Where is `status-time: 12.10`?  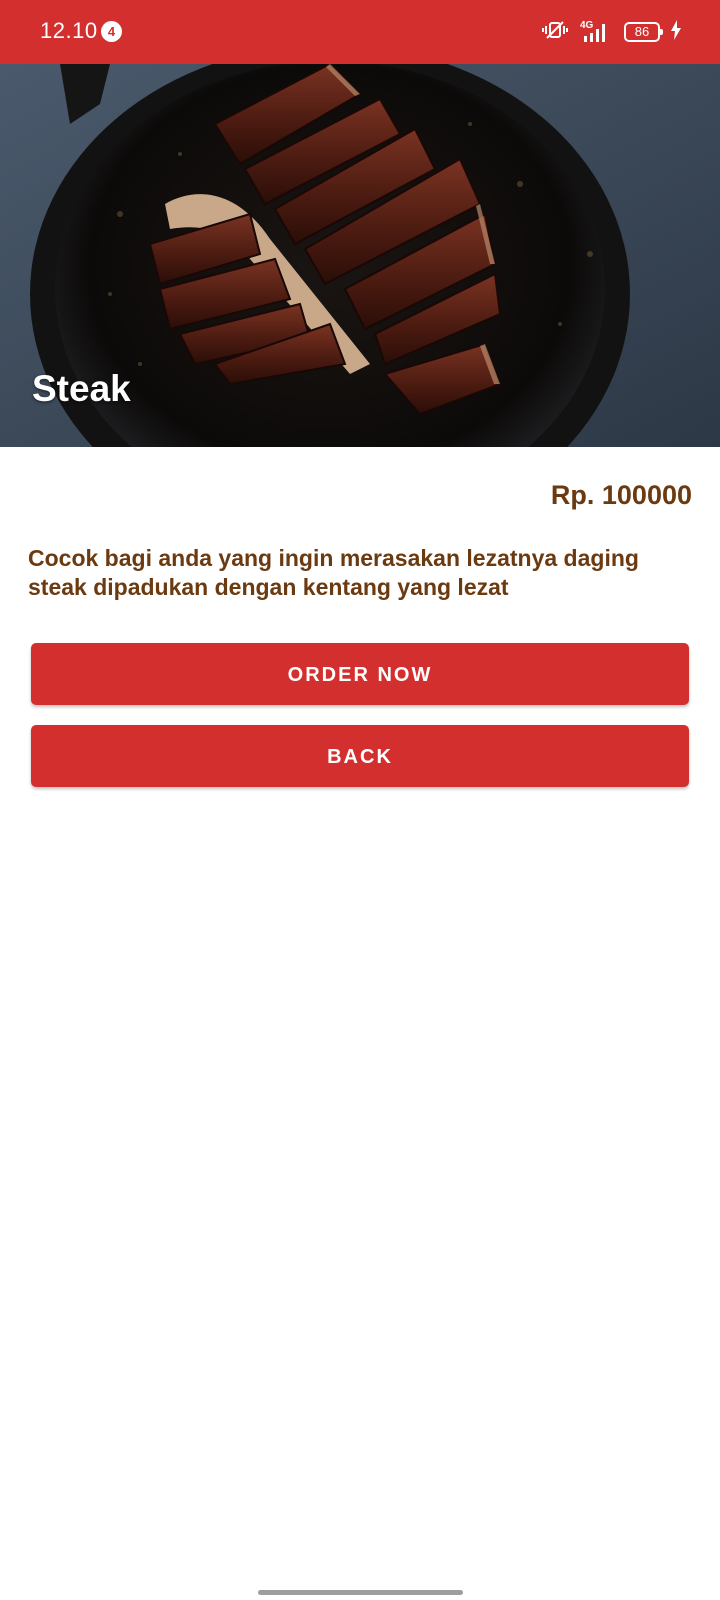 status-time: 12.10 is located at coordinates (69, 30).